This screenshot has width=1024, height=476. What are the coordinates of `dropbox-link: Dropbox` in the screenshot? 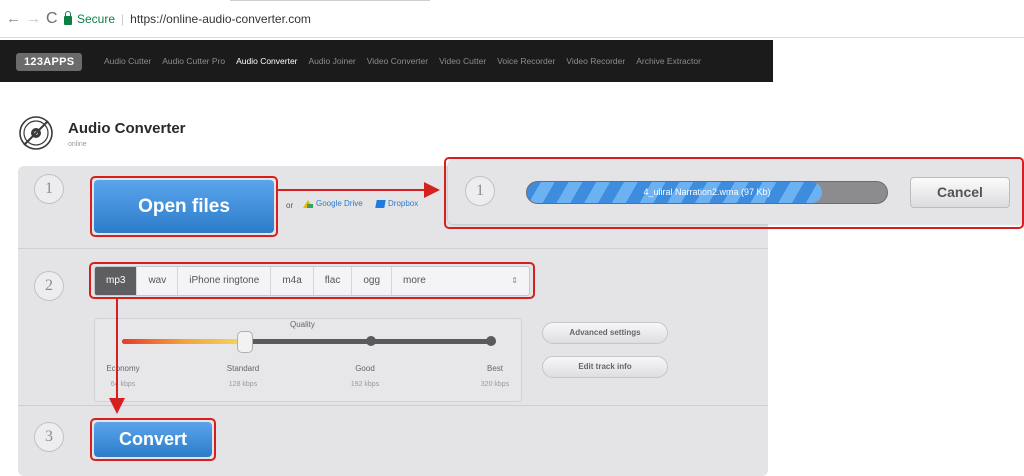 It's located at (397, 203).